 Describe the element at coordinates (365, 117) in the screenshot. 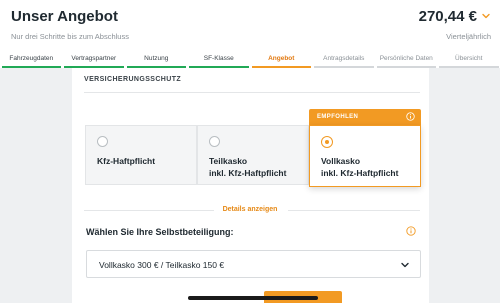

I see `recommended-badge: EMPFOHLEN` at that location.